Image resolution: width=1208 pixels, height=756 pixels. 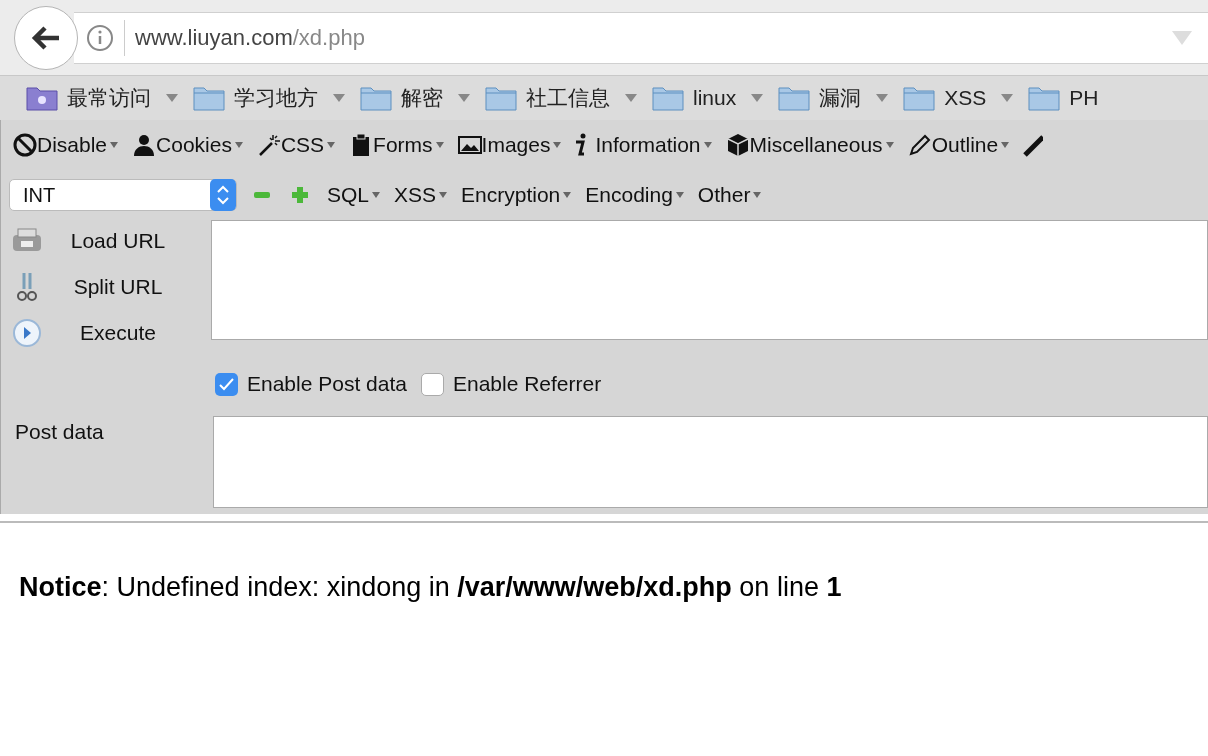 I want to click on dropdown-icon, so click(x=1182, y=37).